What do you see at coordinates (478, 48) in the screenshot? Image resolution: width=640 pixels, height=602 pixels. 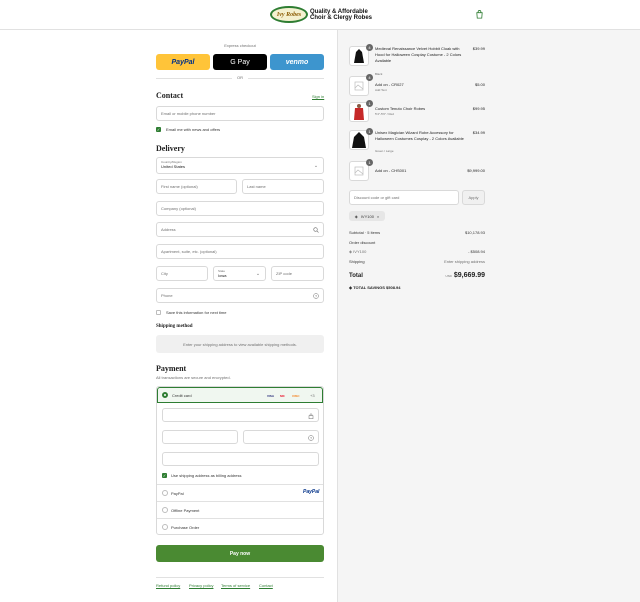 I see `item-price: $39.99` at bounding box center [478, 48].